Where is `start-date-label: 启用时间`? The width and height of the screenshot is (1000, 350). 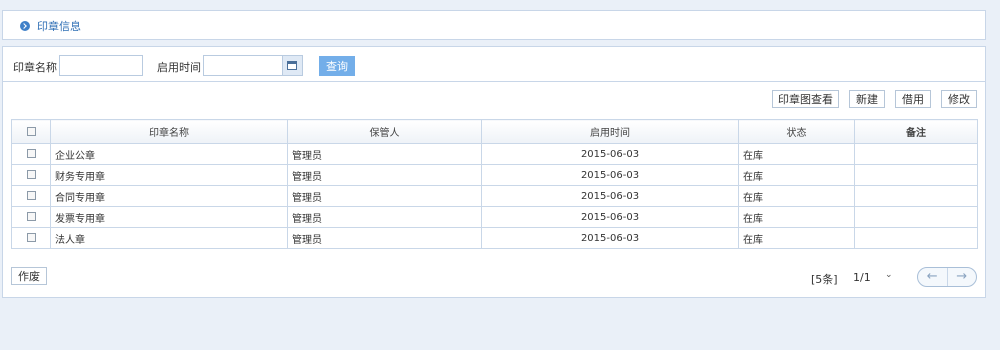 start-date-label: 启用时间 is located at coordinates (179, 67).